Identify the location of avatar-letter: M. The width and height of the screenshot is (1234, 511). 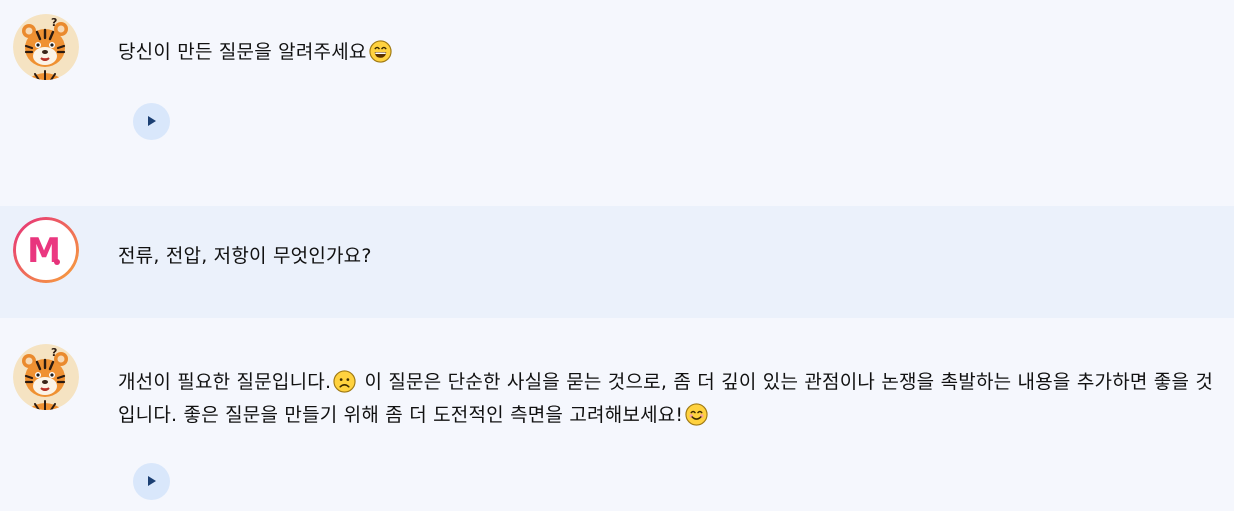
(44, 251).